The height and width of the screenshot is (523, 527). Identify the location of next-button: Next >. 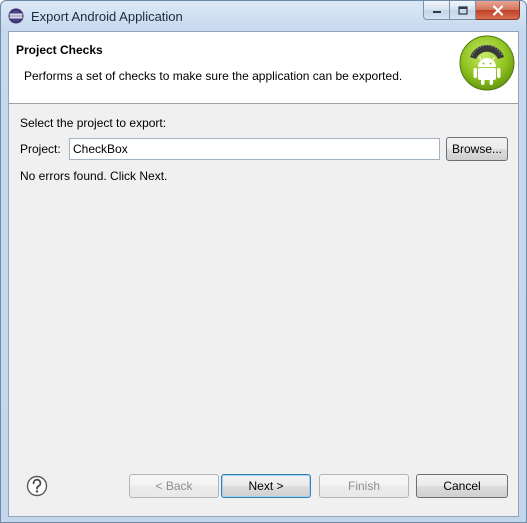
(266, 486).